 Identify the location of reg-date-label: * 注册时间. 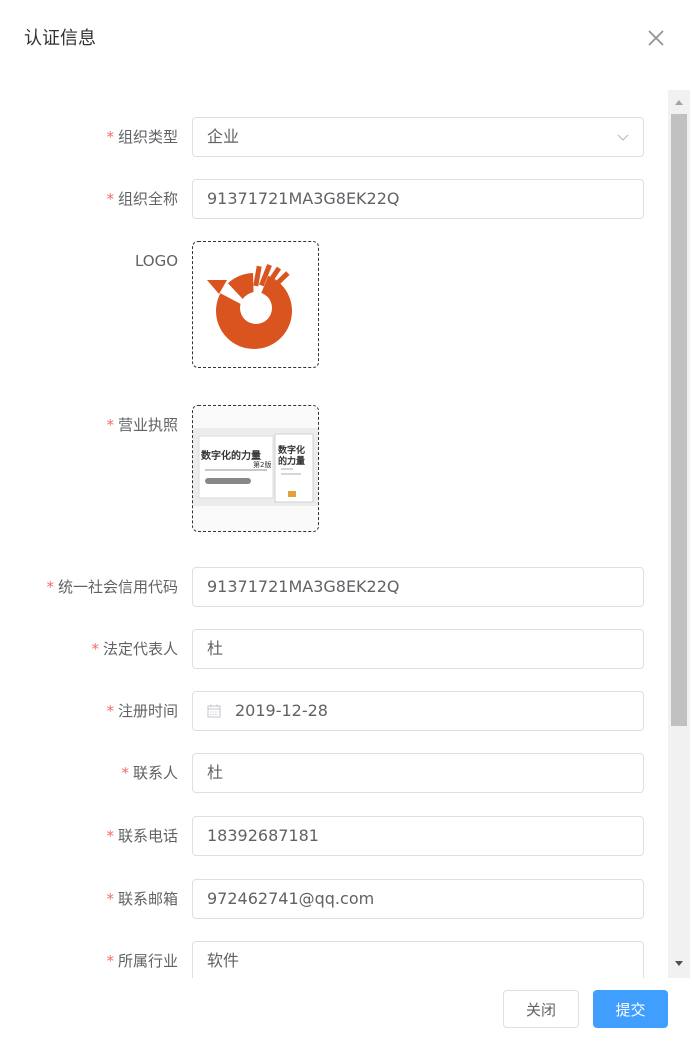
(142, 711).